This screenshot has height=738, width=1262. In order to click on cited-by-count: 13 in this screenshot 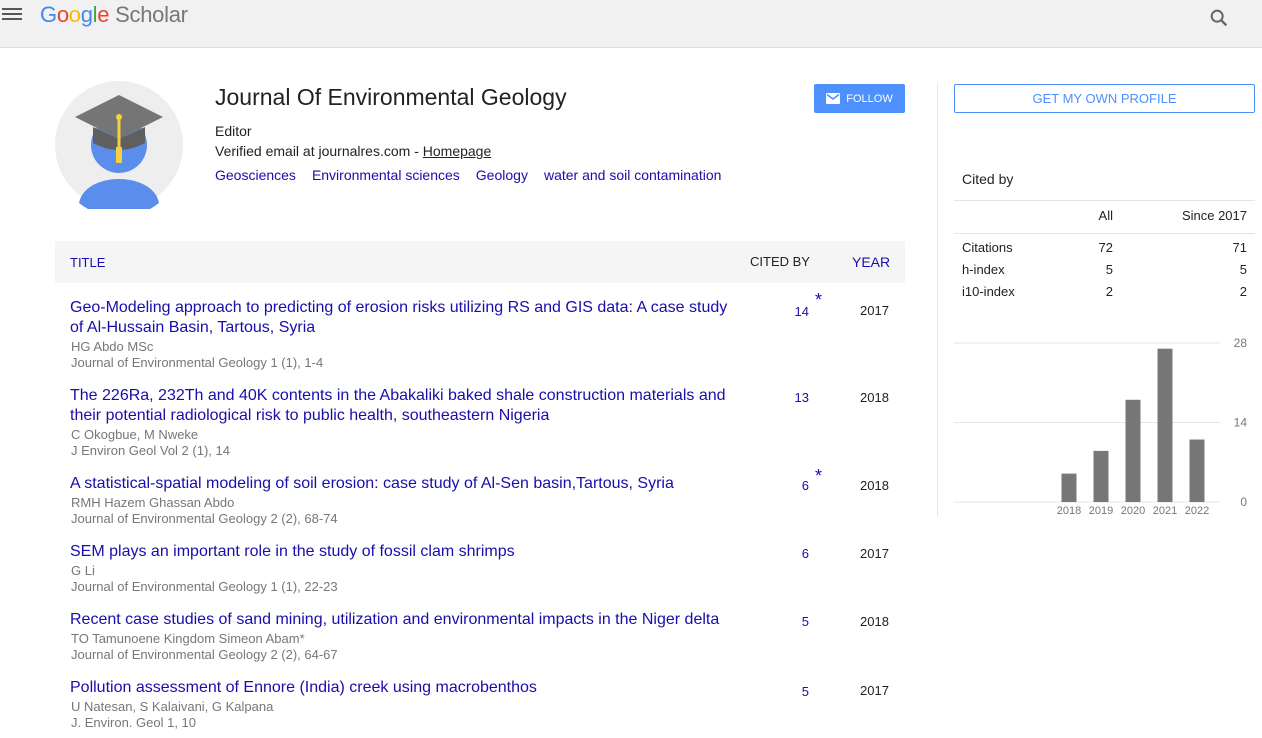, I will do `click(802, 397)`.